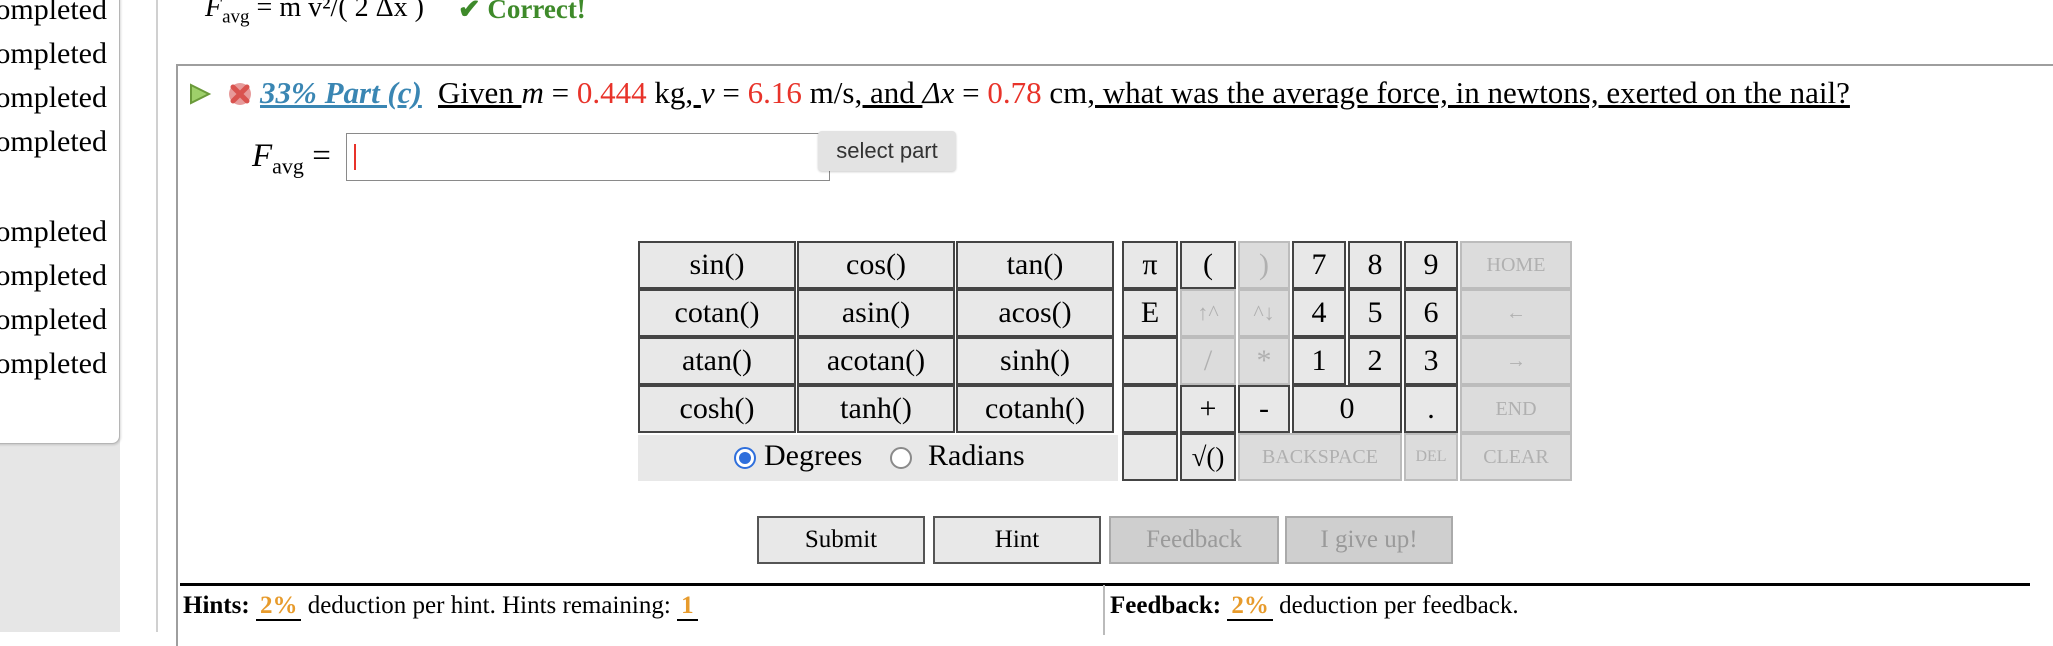  Describe the element at coordinates (1431, 457) in the screenshot. I see `key-del: DEL` at that location.